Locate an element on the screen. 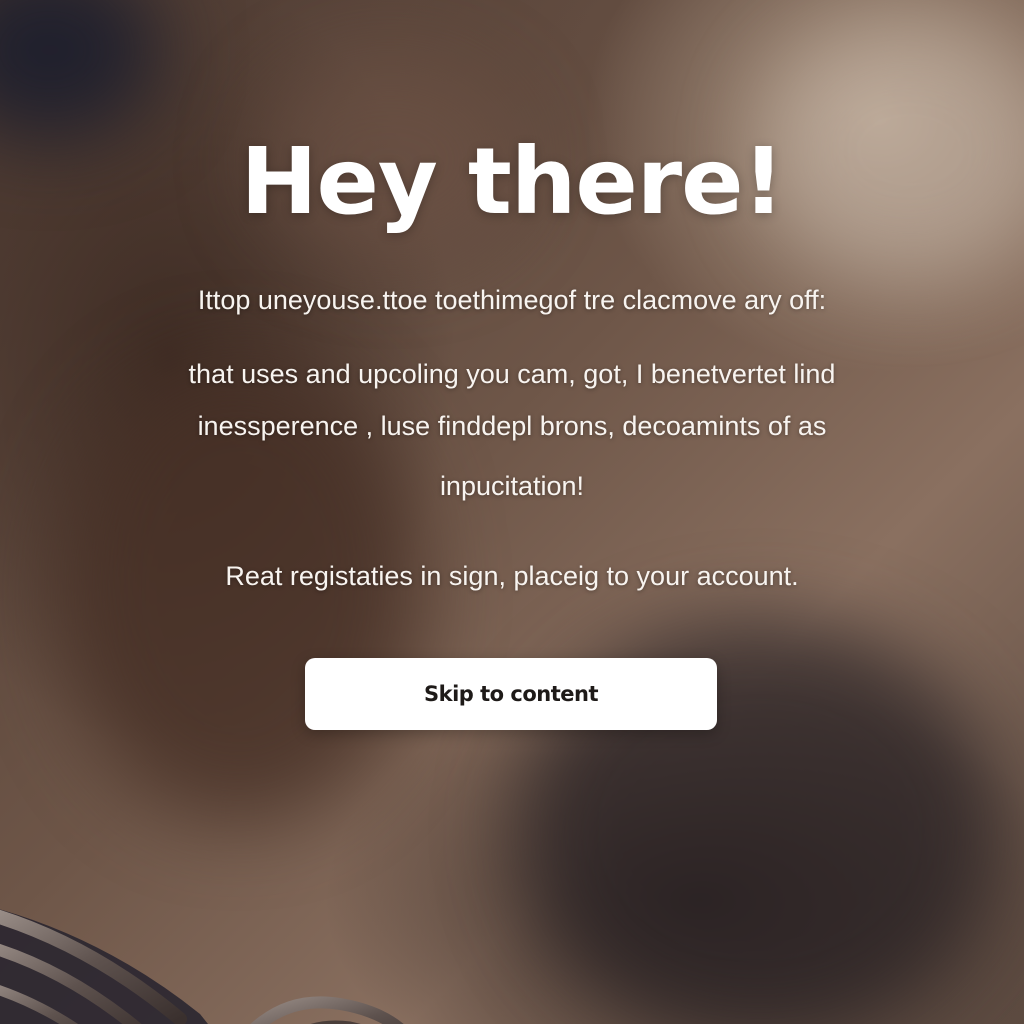 This screenshot has height=1024, width=1024. page-title: Hey there! is located at coordinates (512, 181).